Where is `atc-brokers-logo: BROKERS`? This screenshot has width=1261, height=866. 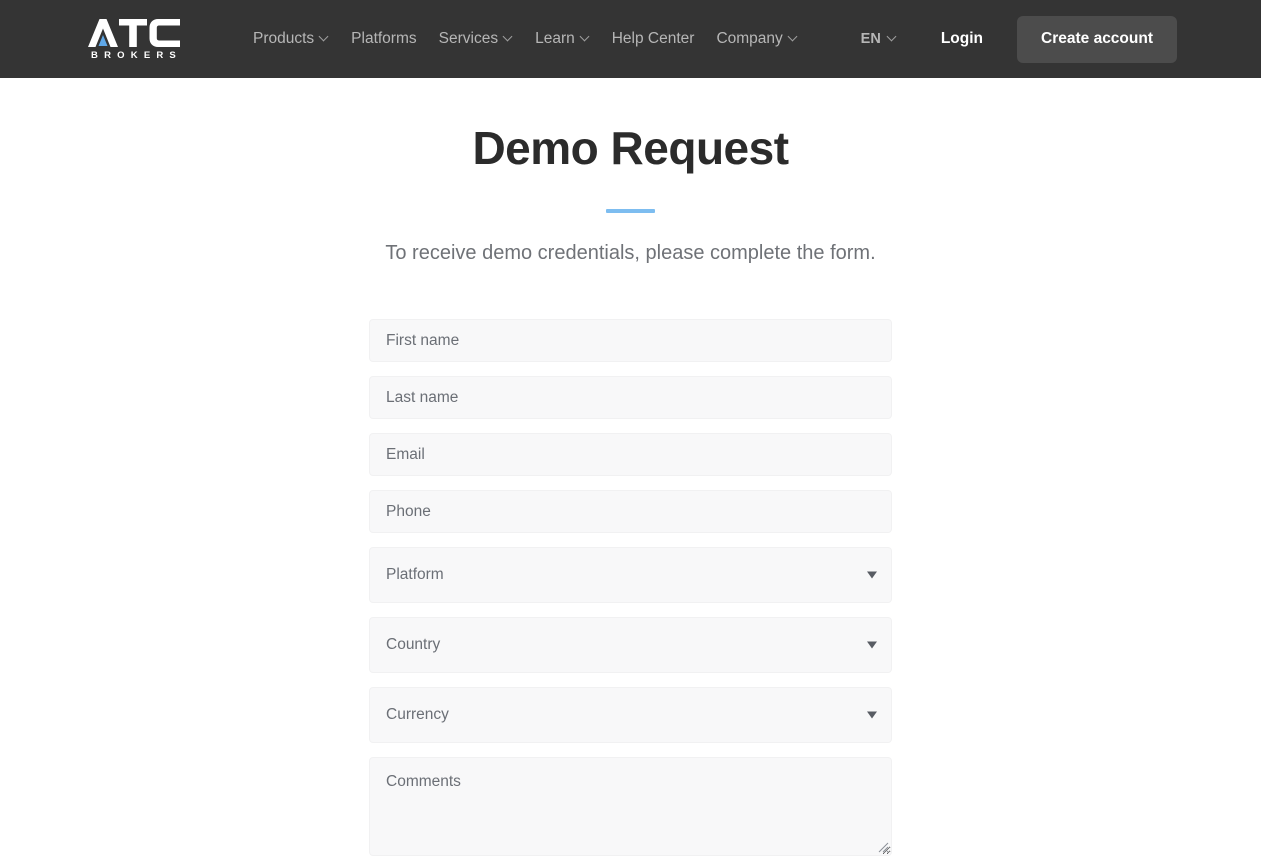 atc-brokers-logo: BROKERS is located at coordinates (134, 39).